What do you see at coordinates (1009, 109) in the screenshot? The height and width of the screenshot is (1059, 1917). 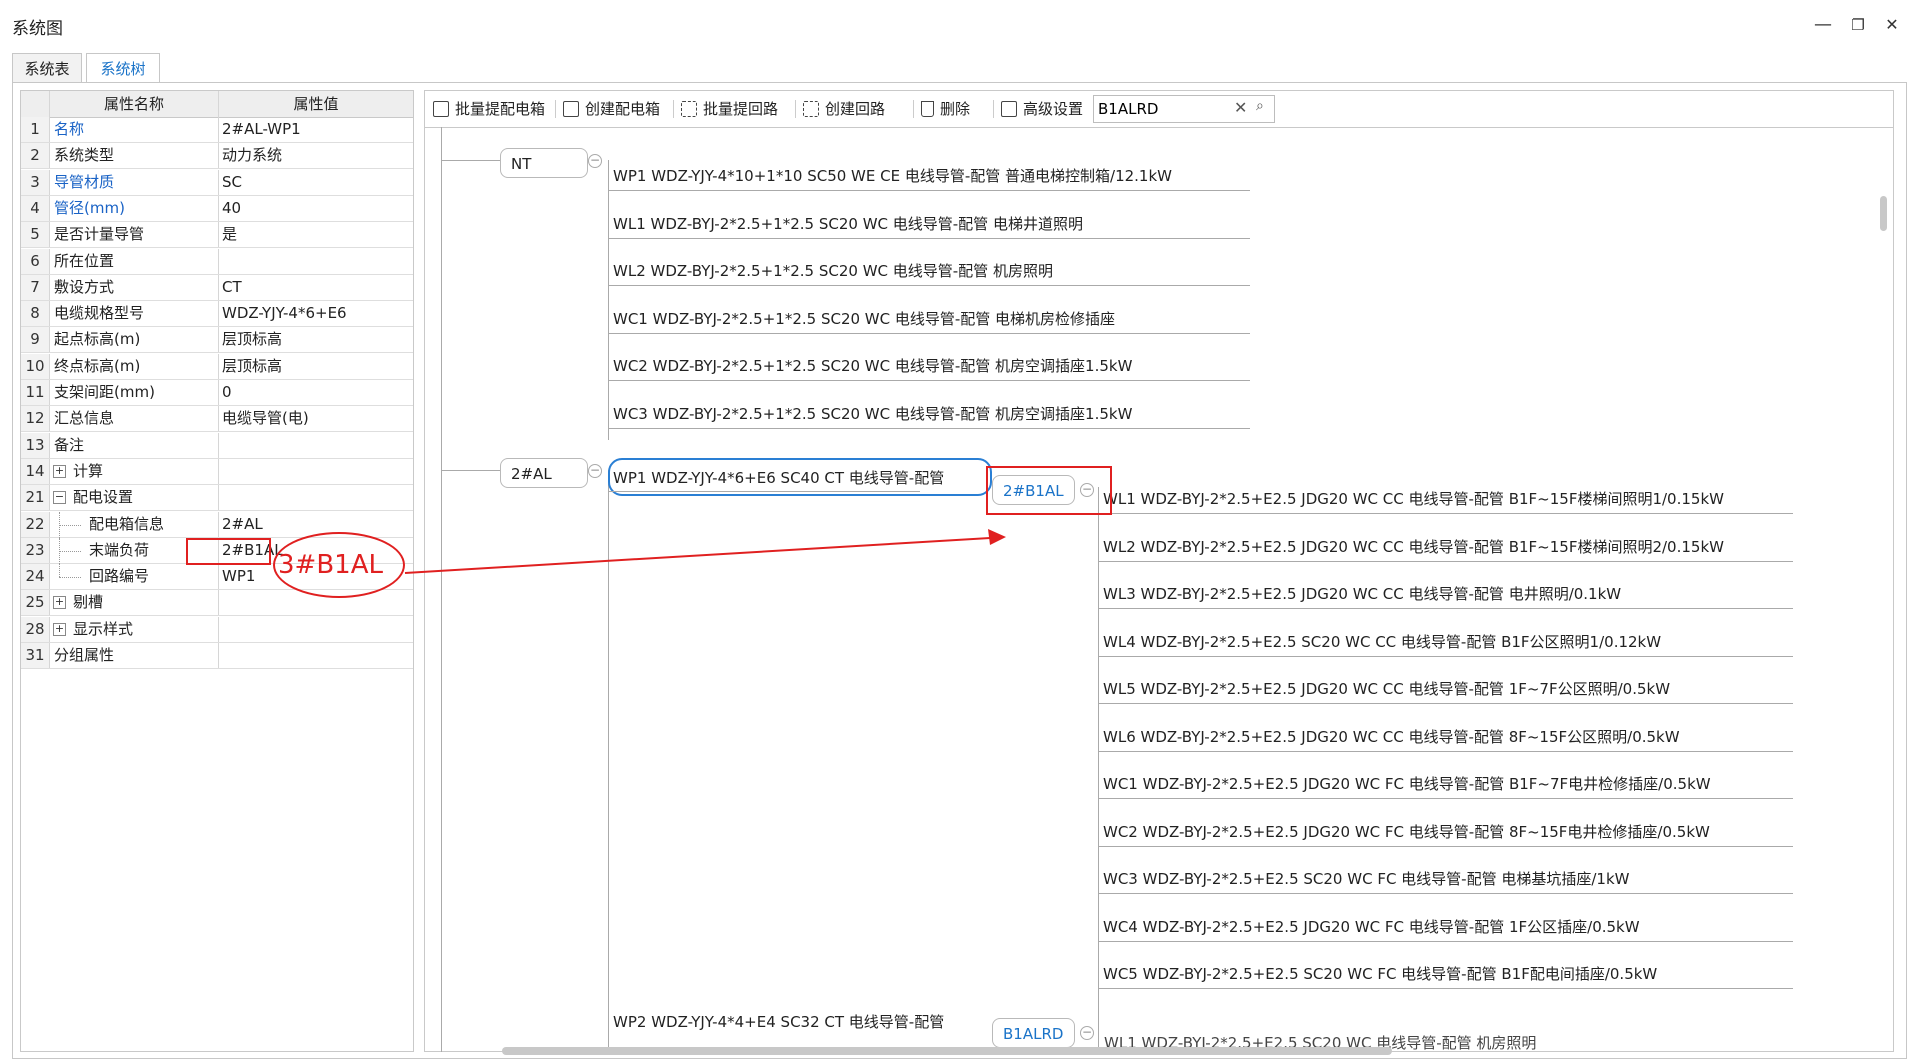 I see `settings-icon` at bounding box center [1009, 109].